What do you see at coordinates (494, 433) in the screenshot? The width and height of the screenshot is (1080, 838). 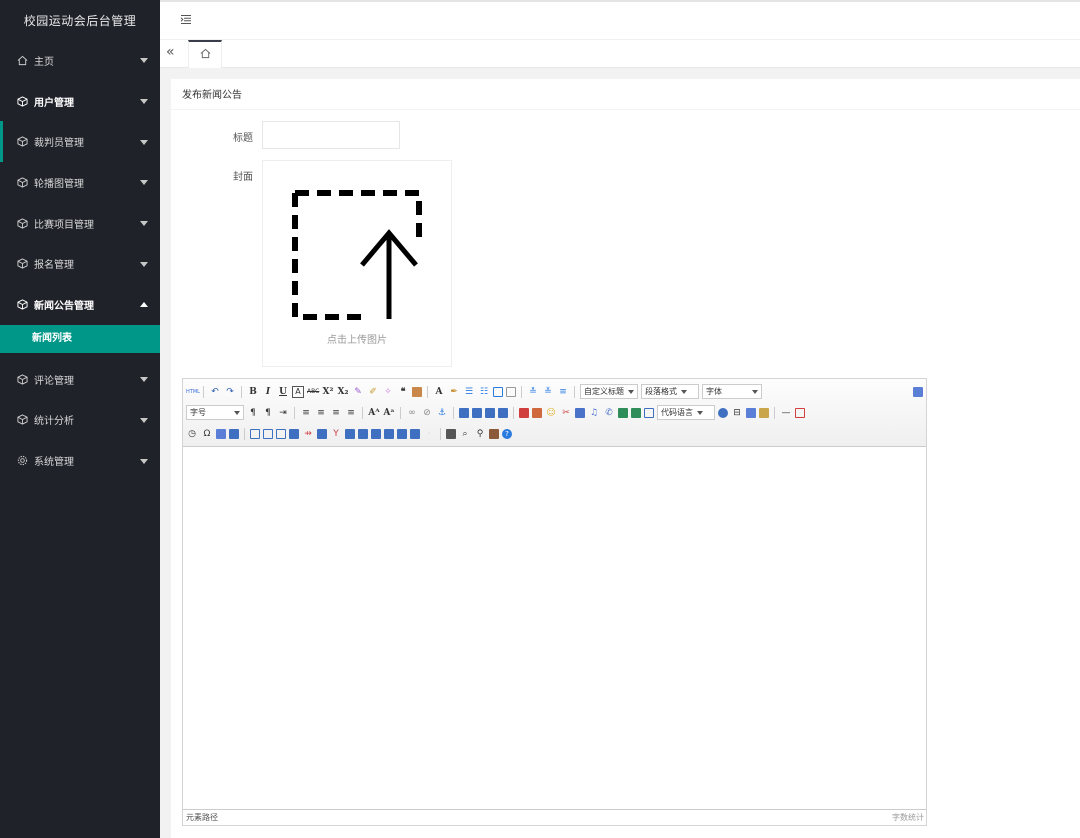 I see `drafts-icon` at bounding box center [494, 433].